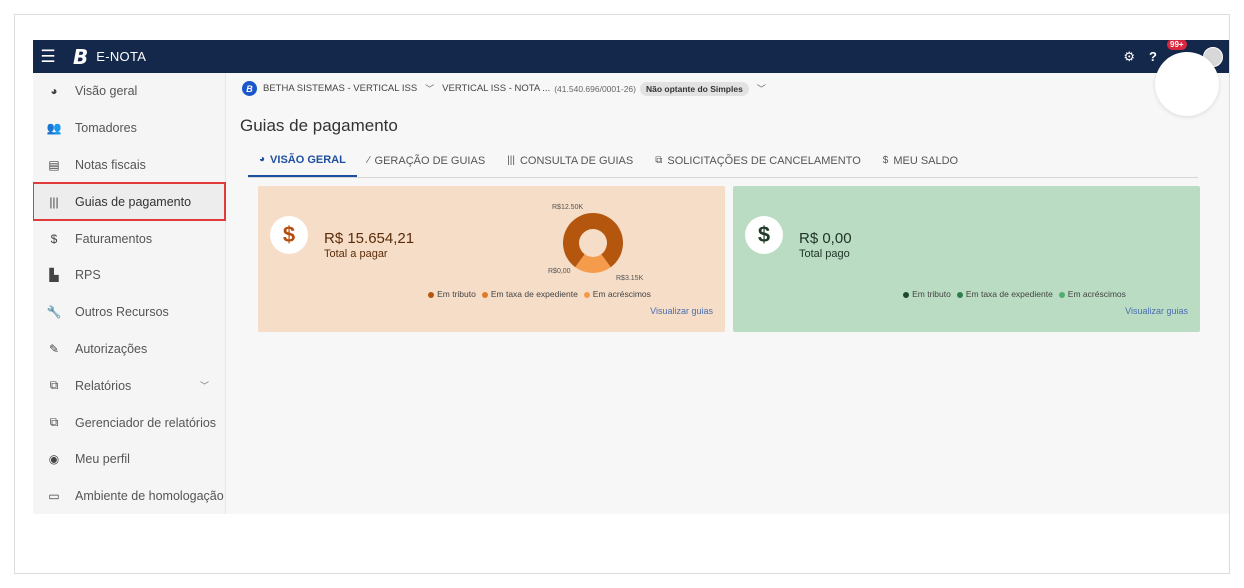  I want to click on sidebar-item-label: Guias de pagamento, so click(133, 201).